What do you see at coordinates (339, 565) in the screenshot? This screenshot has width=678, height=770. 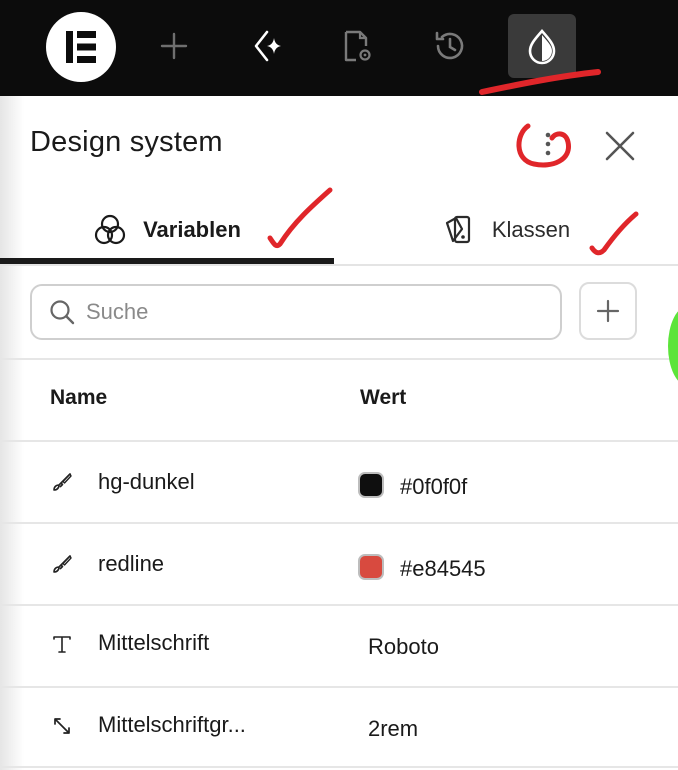 I see `table-row: redline #e84545` at bounding box center [339, 565].